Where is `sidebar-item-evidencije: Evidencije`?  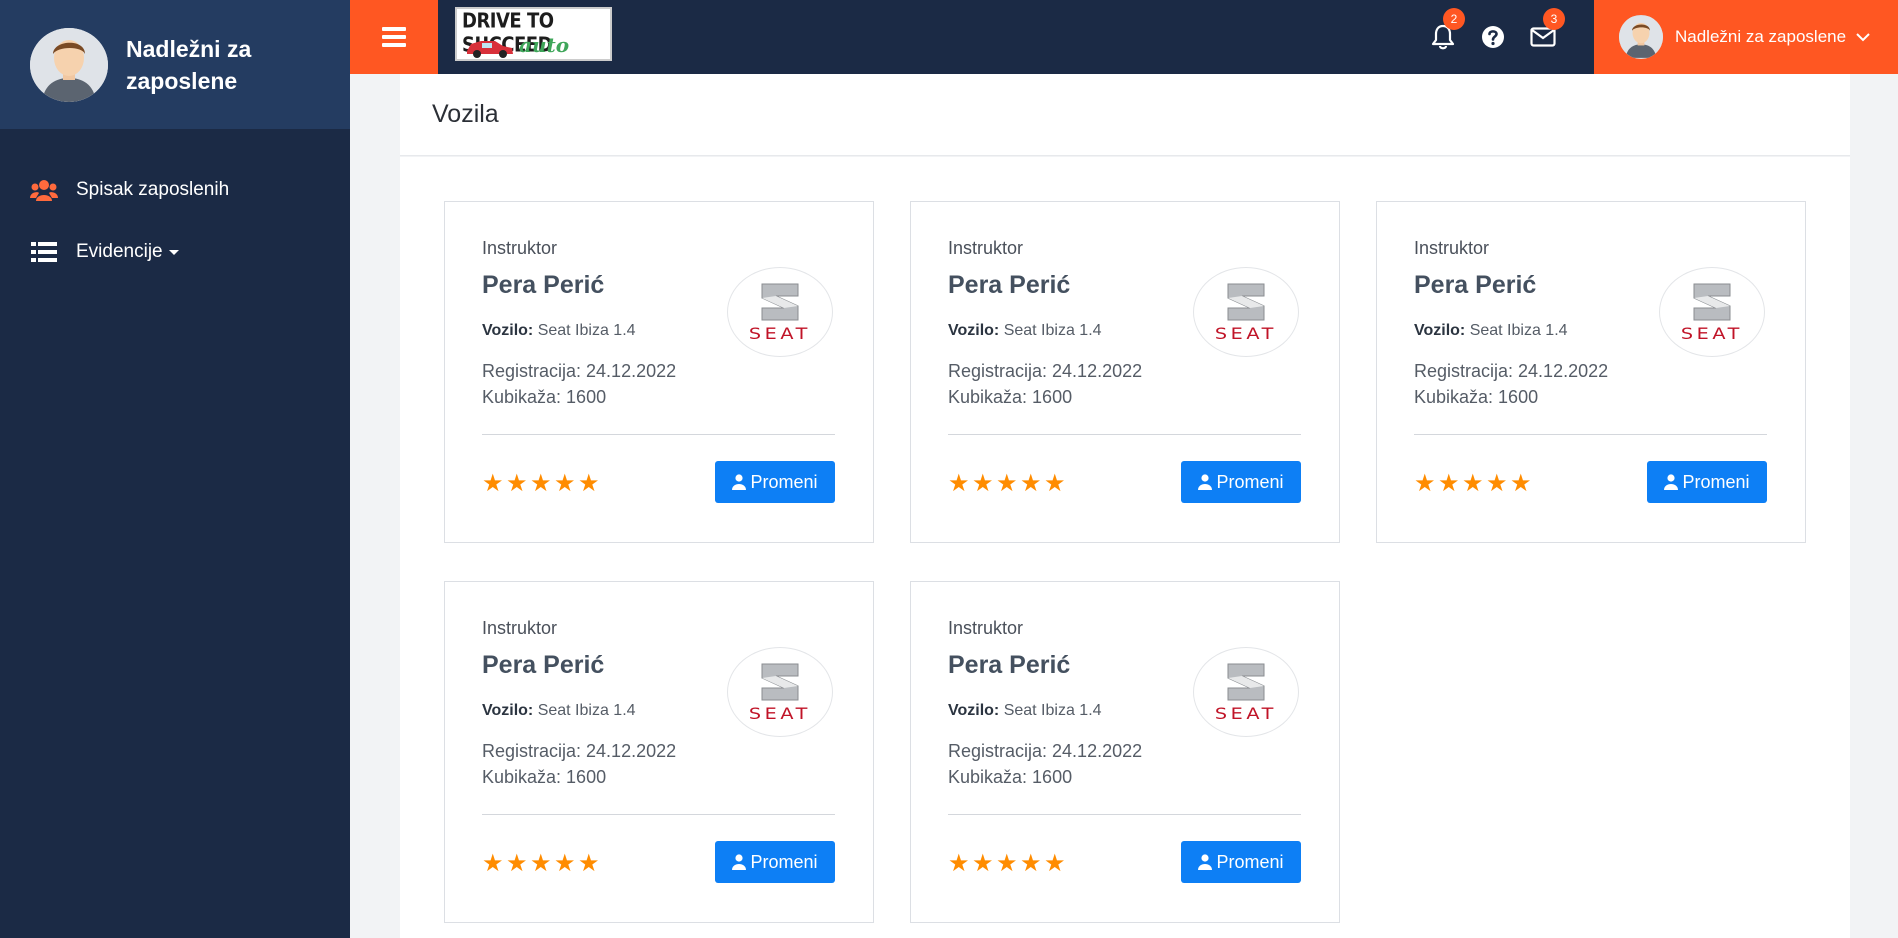
sidebar-item-evidencije: Evidencije is located at coordinates (175, 252).